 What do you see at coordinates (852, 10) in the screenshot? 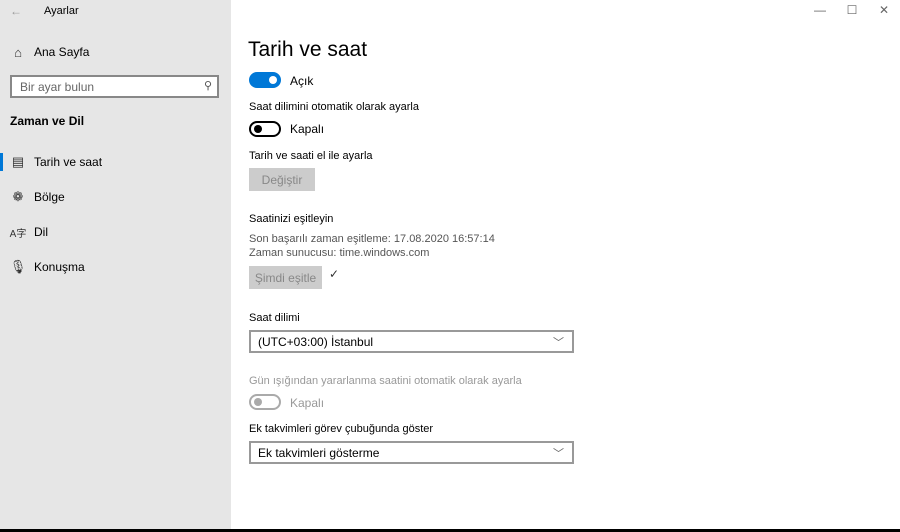
I see `maximize-button: ☐` at bounding box center [852, 10].